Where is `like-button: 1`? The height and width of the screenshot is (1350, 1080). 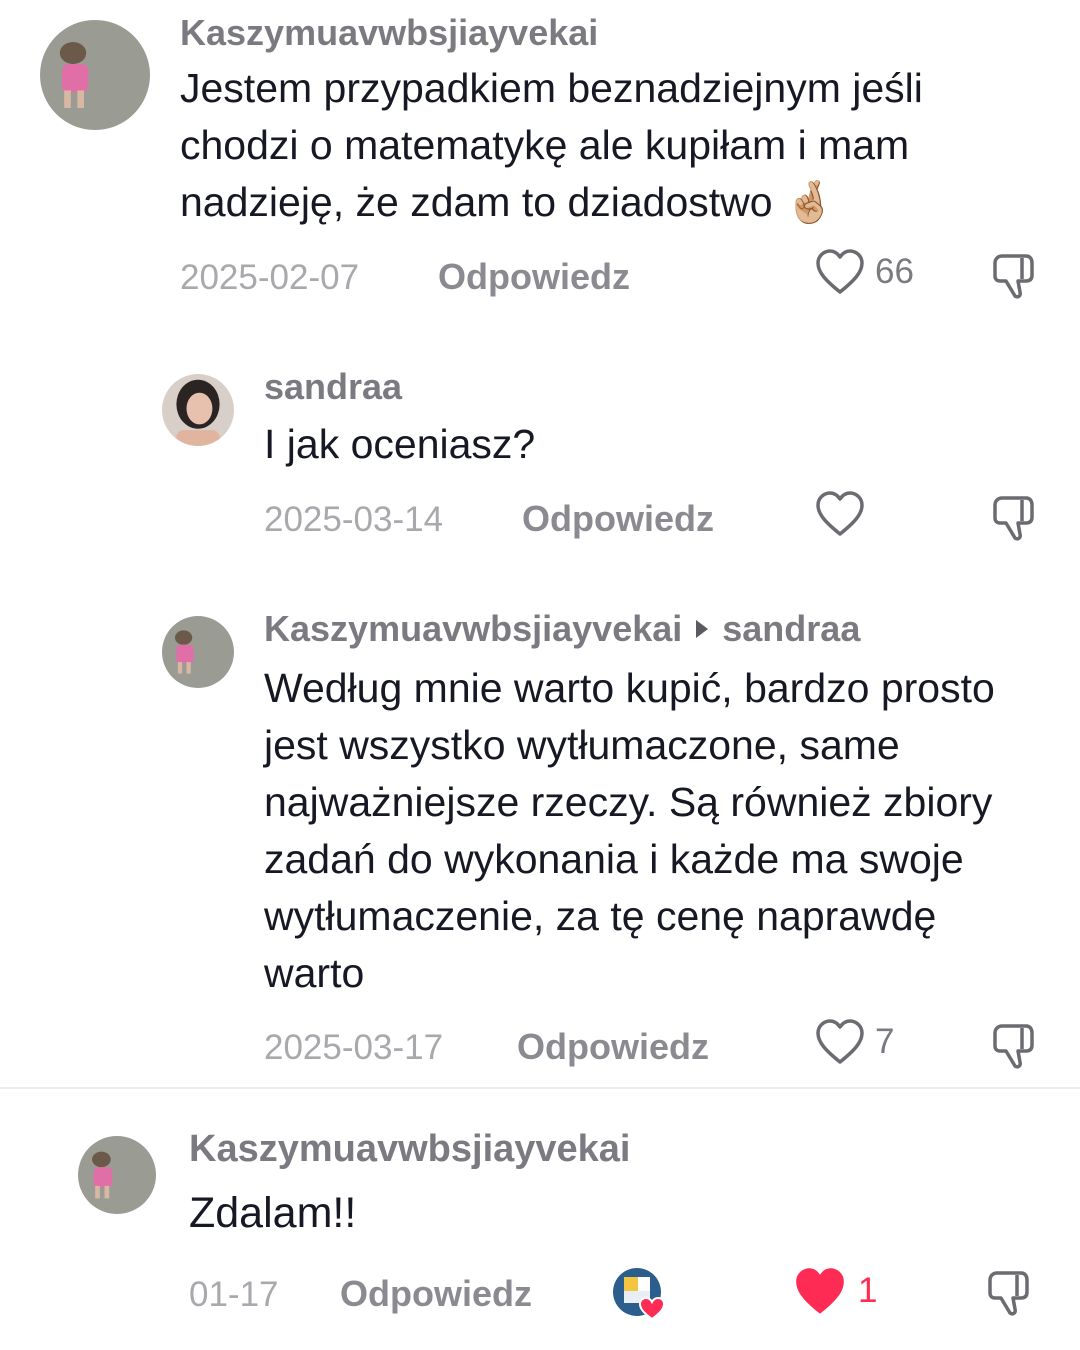
like-button: 1 is located at coordinates (834, 1291).